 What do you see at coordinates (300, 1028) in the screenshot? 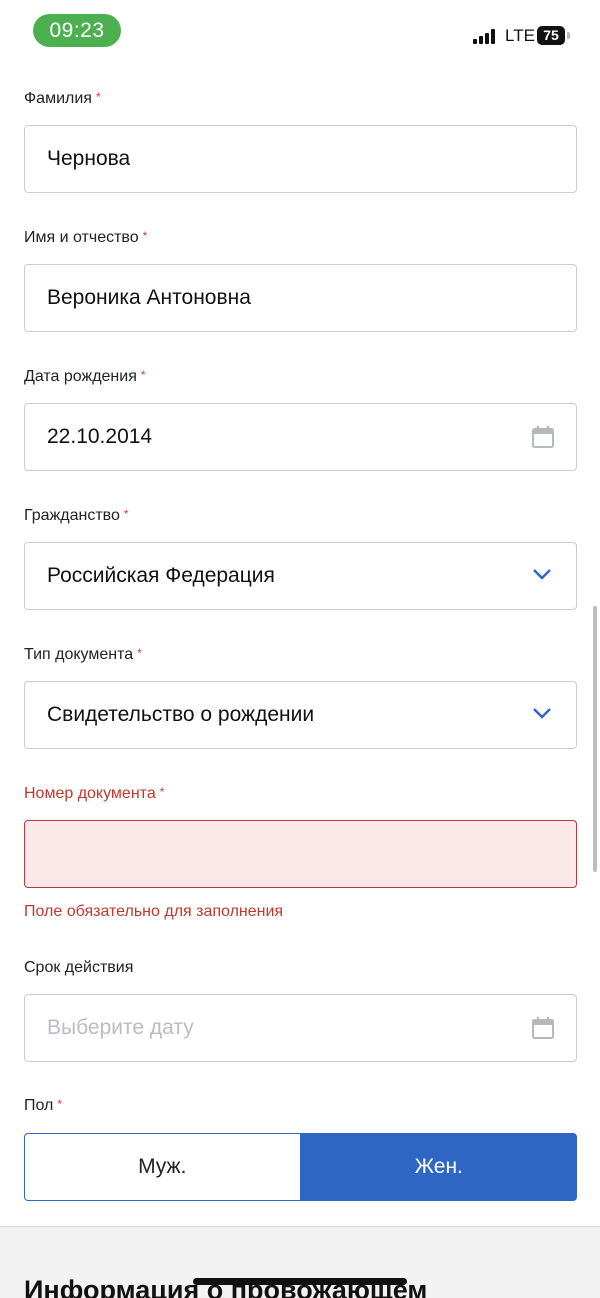
I see `validity-date-input: Выберите дату` at bounding box center [300, 1028].